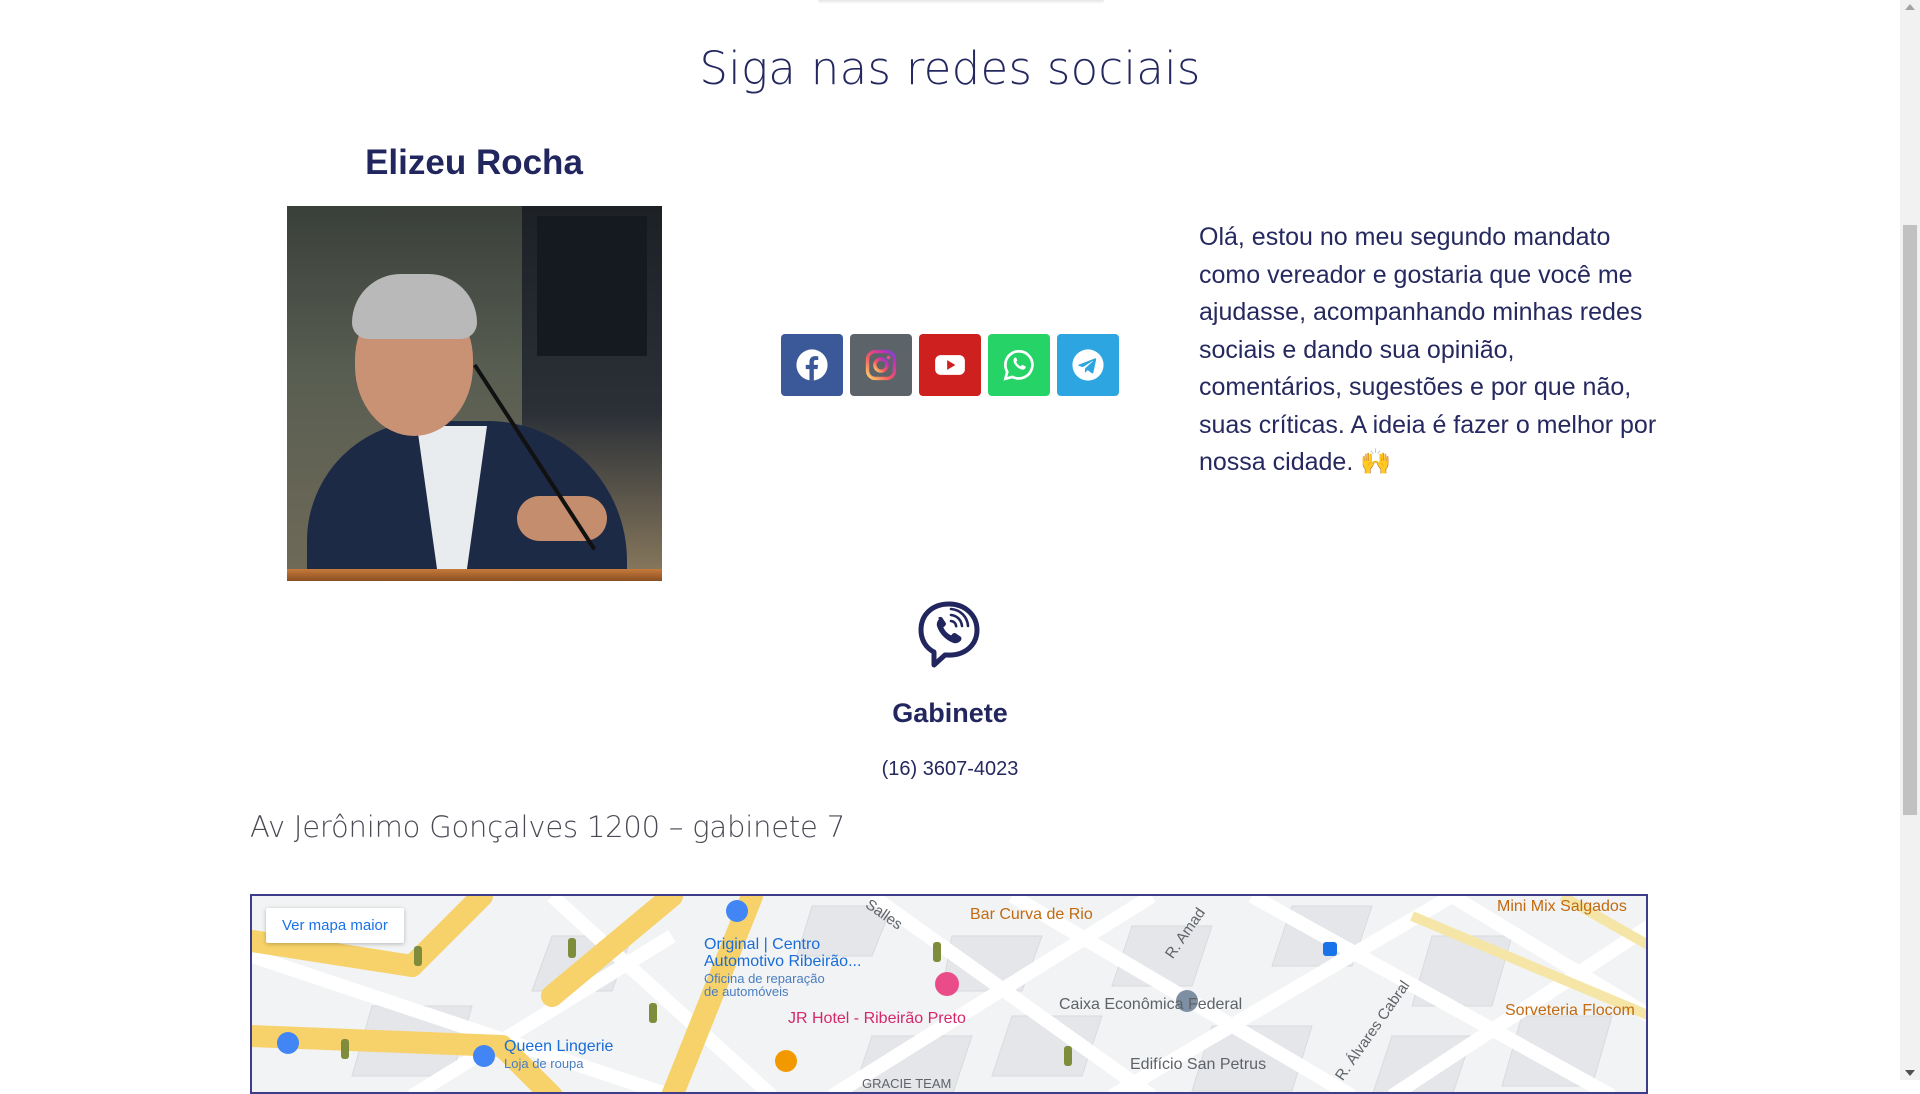 Image resolution: width=1920 pixels, height=1094 pixels. Describe the element at coordinates (1910, 1073) in the screenshot. I see `scroll-down-icon` at that location.